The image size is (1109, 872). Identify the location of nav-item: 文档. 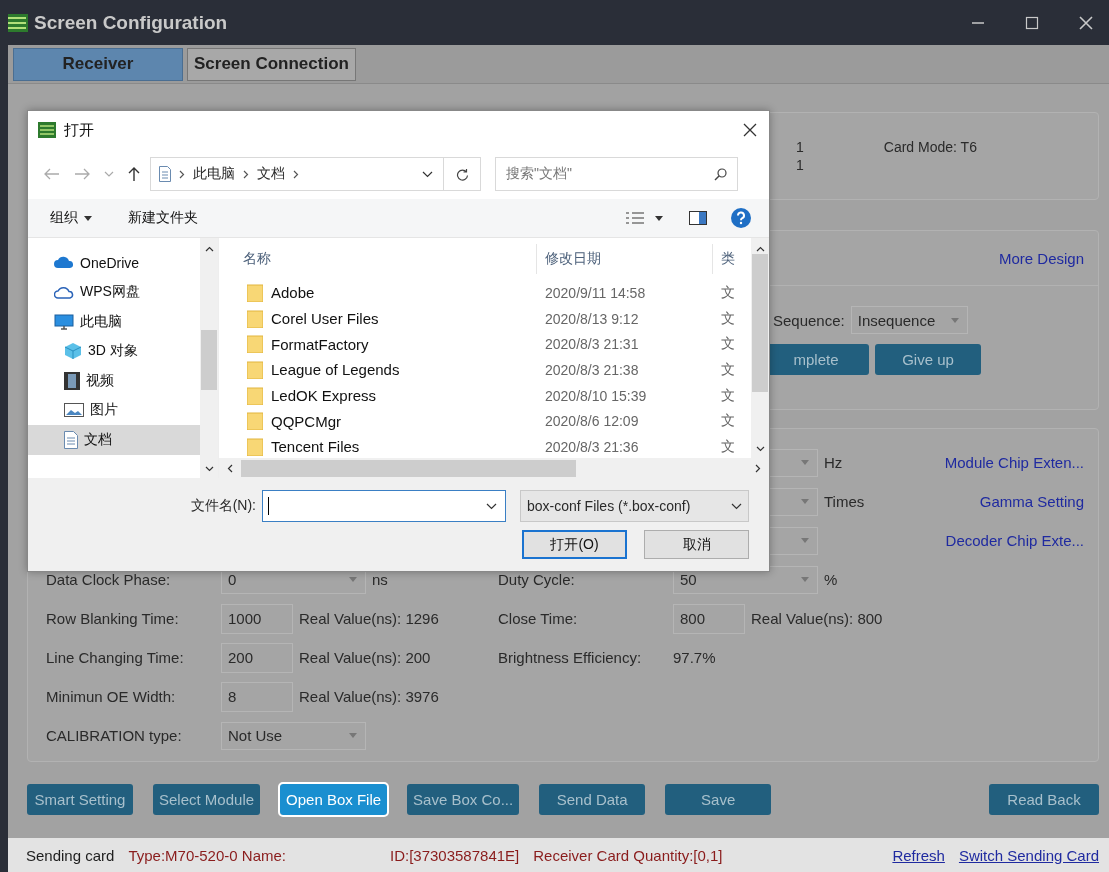
(114, 440).